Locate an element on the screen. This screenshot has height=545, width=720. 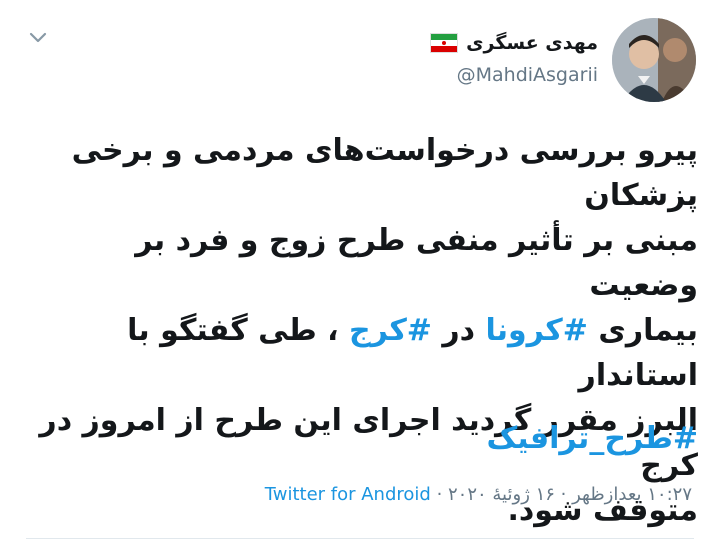
hashtag-line: #طرح_ترافیک is located at coordinates (593, 438).